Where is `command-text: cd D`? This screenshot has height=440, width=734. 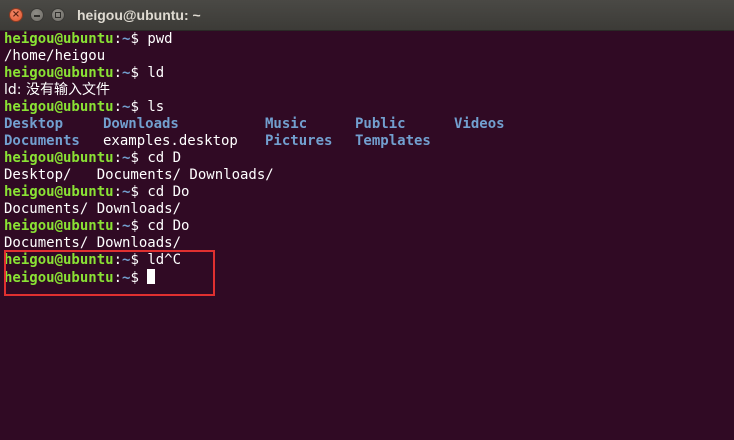 command-text: cd D is located at coordinates (164, 158).